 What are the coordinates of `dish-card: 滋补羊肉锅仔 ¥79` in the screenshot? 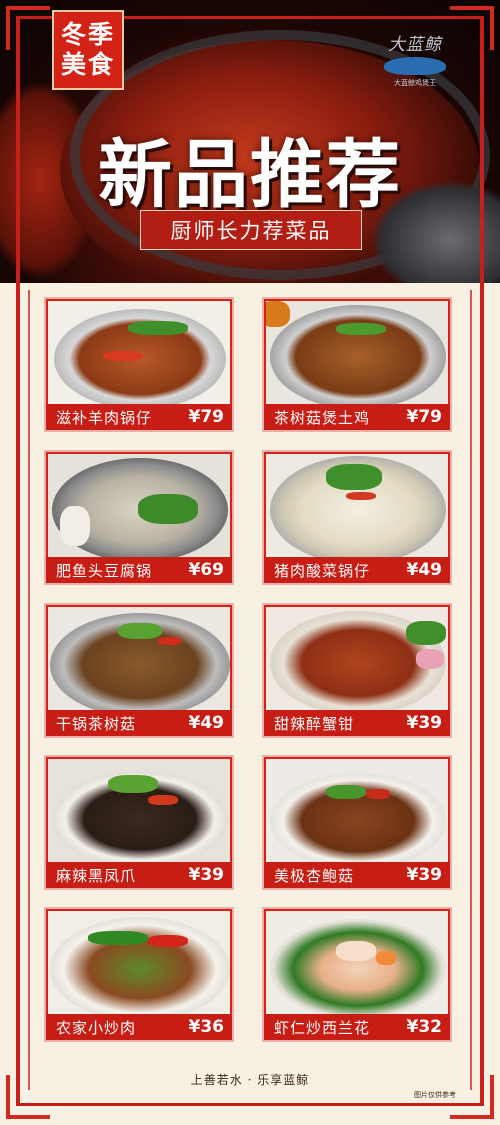 It's located at (139, 364).